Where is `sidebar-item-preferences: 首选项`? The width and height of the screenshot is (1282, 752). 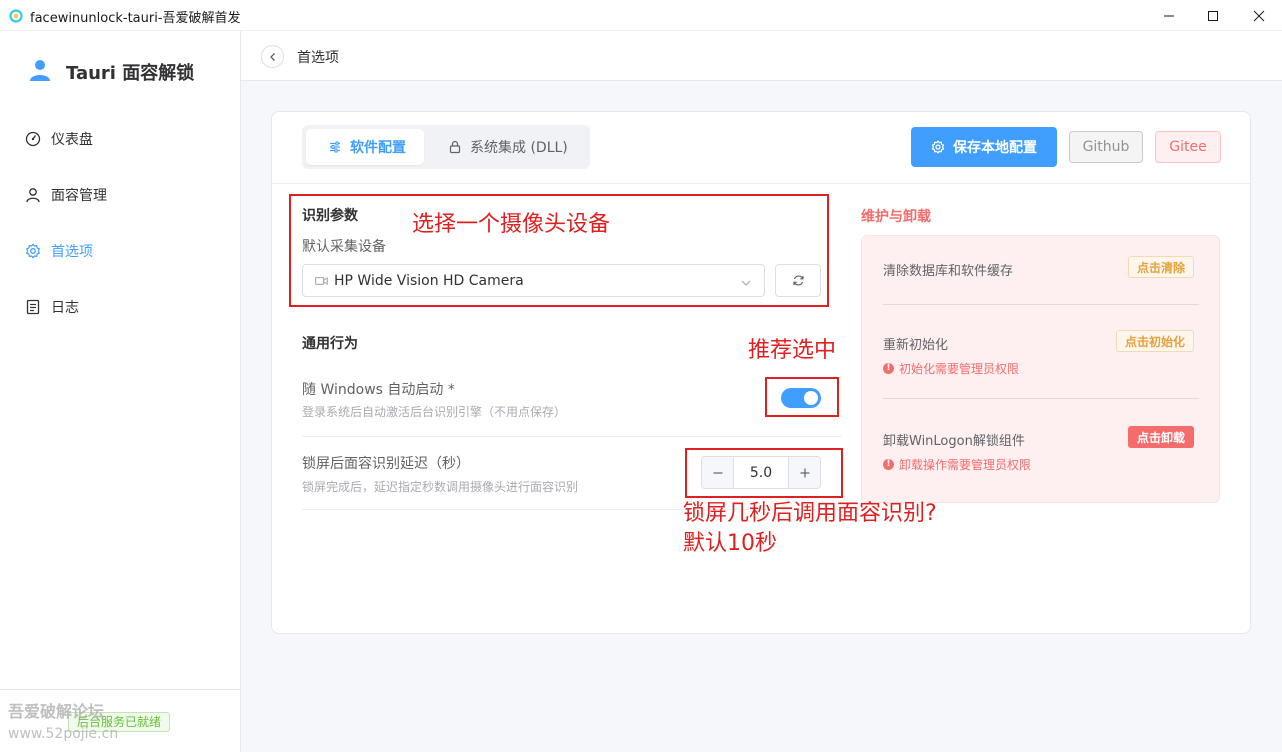
sidebar-item-preferences: 首选项 is located at coordinates (58, 251).